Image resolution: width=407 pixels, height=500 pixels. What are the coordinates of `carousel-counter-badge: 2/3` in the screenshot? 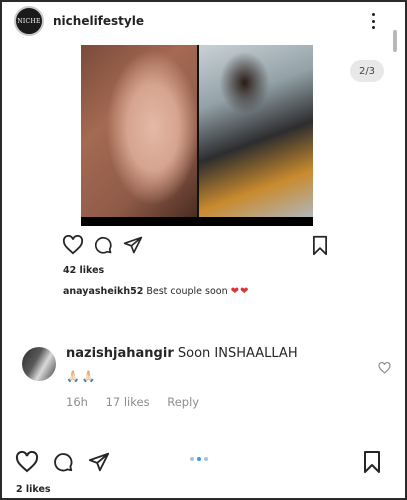 It's located at (367, 71).